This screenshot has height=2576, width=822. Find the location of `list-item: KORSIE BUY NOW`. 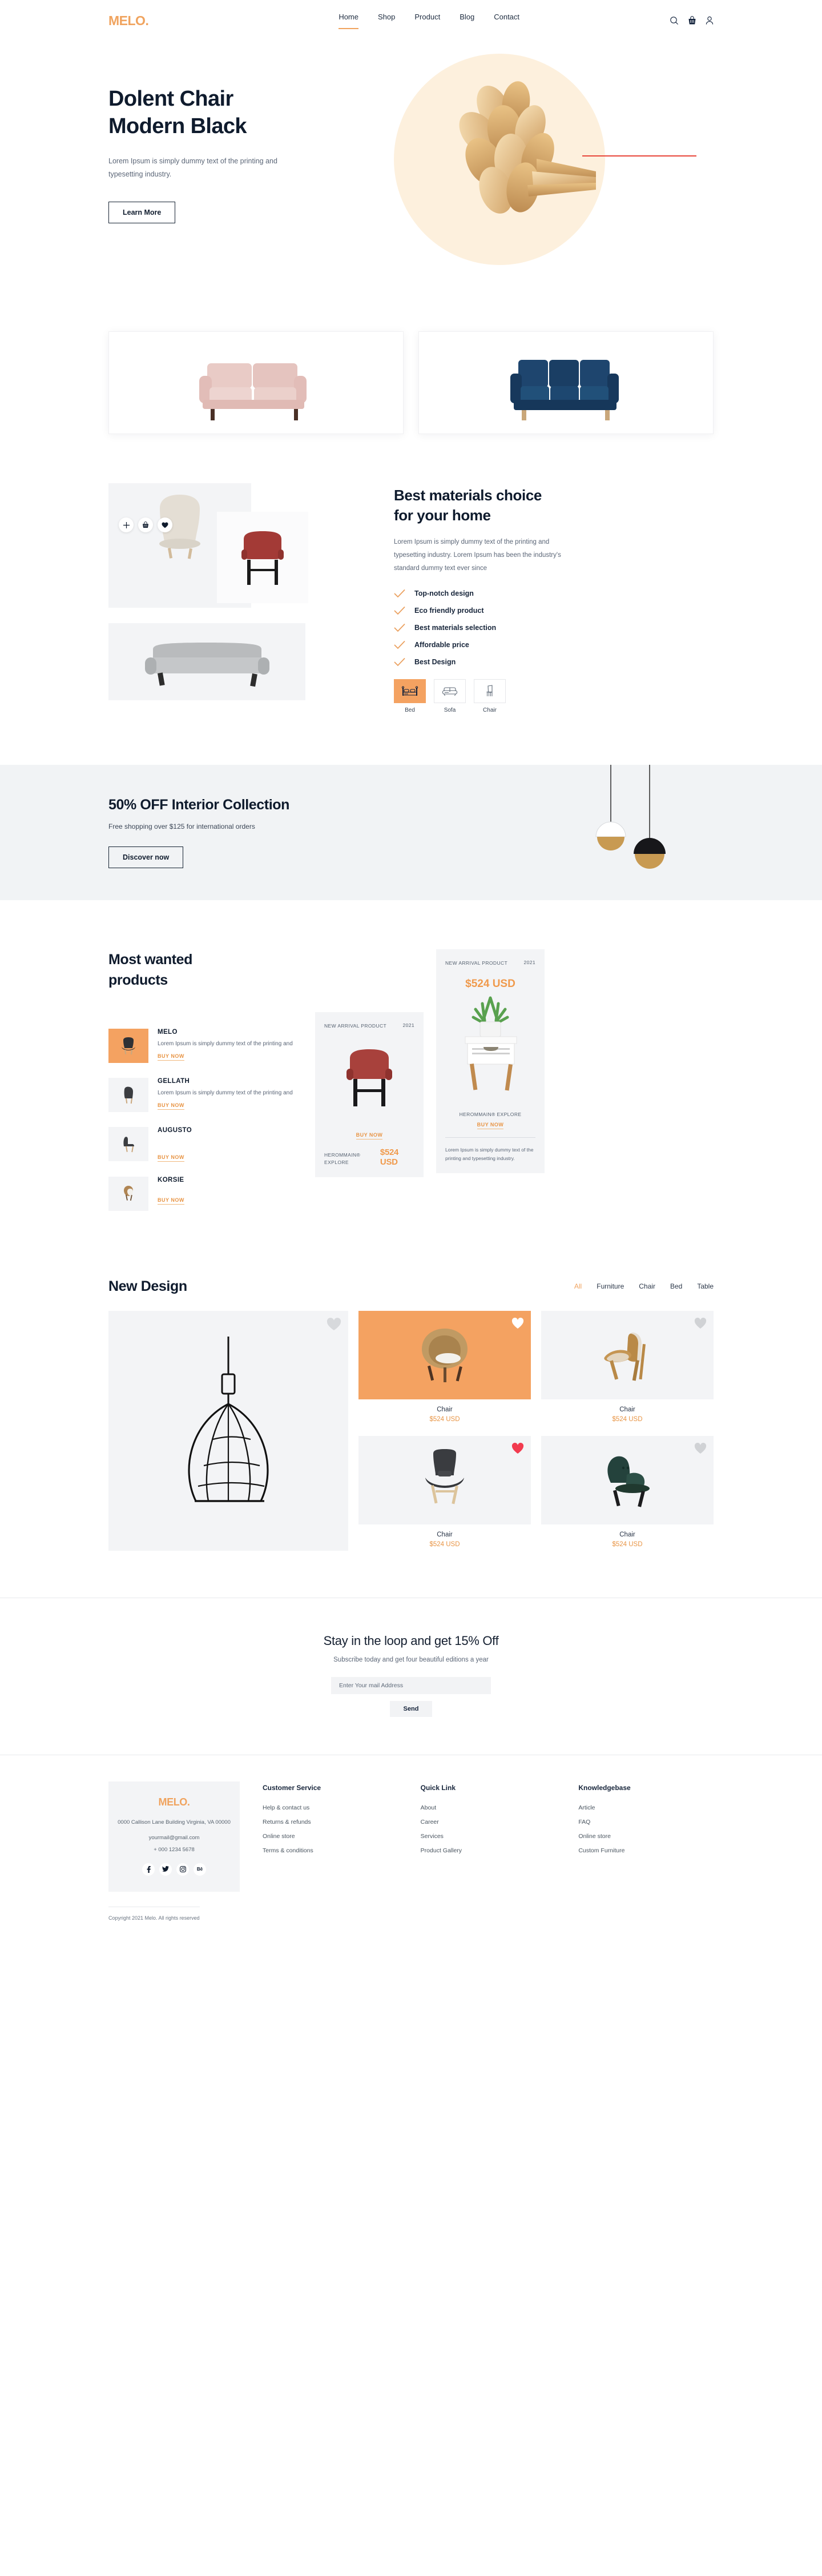

list-item: KORSIE BUY NOW is located at coordinates (205, 1193).